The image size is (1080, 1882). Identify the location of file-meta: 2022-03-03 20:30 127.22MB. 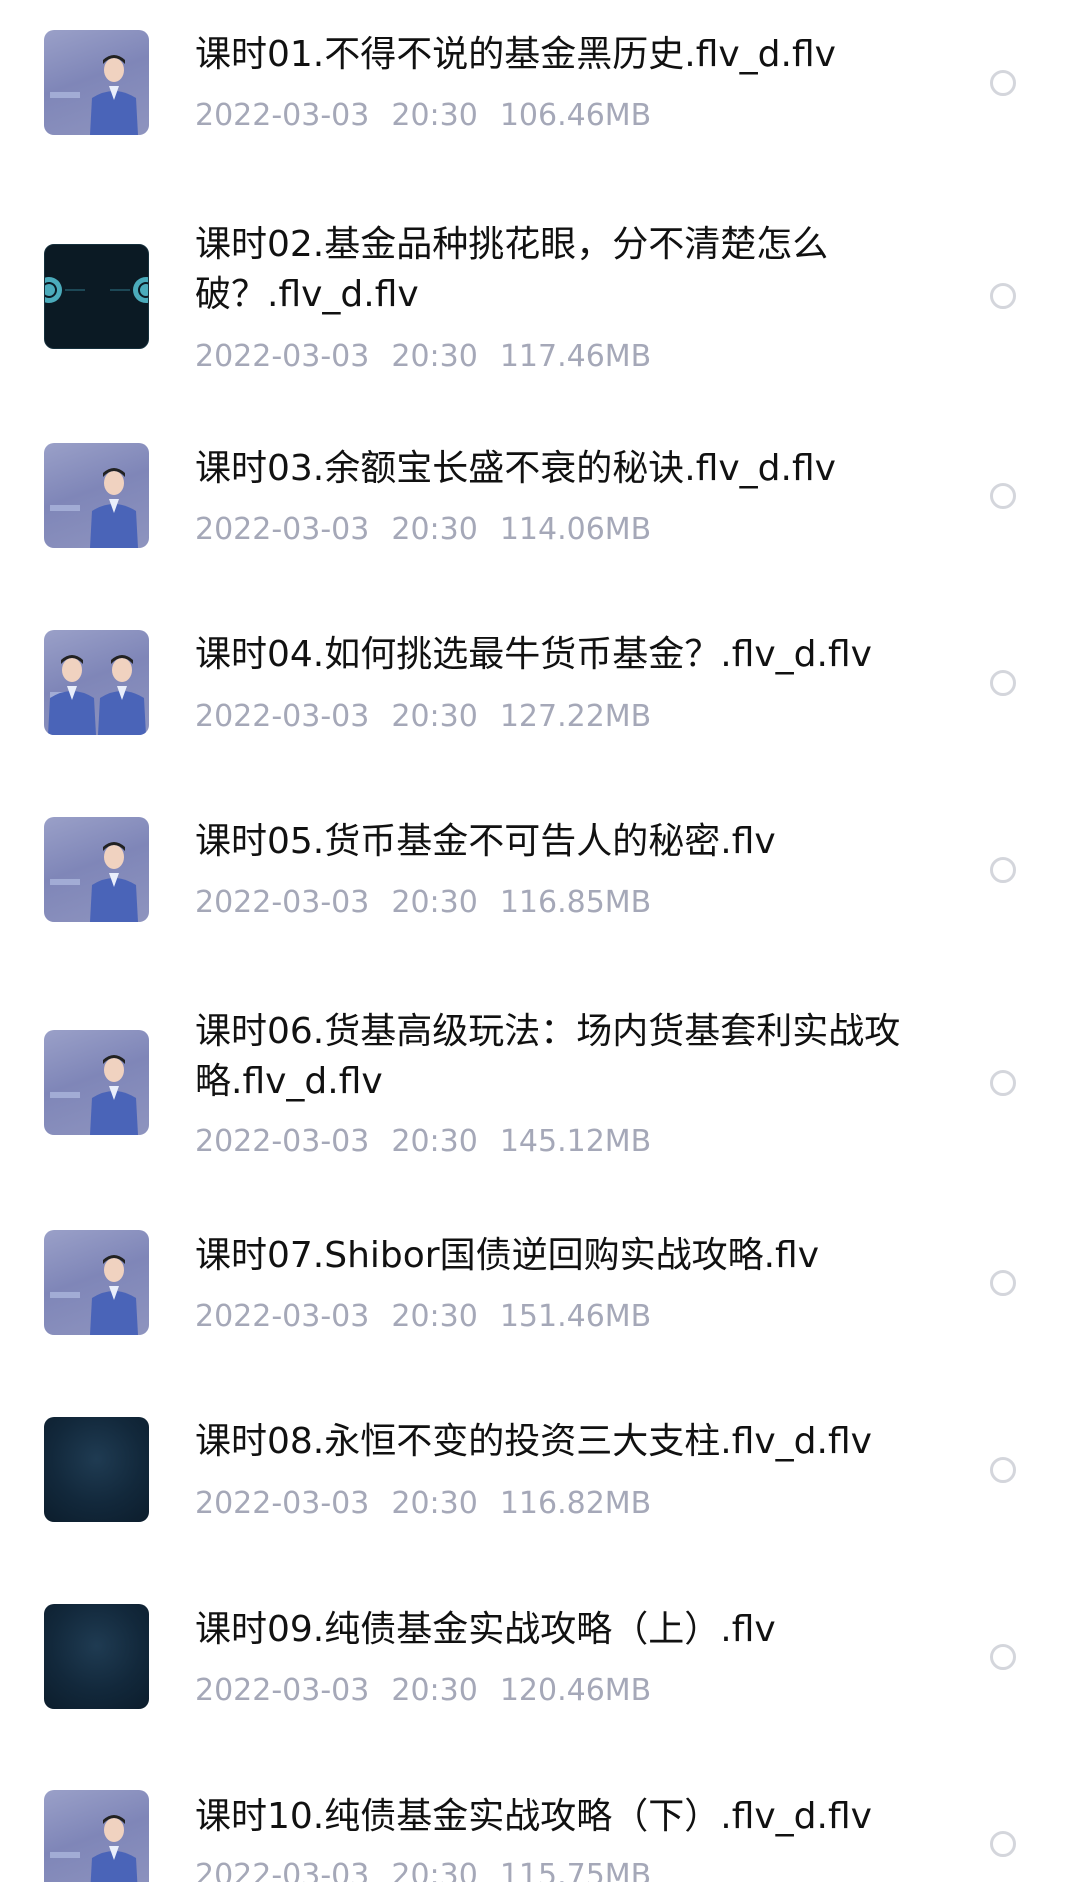
(434, 717).